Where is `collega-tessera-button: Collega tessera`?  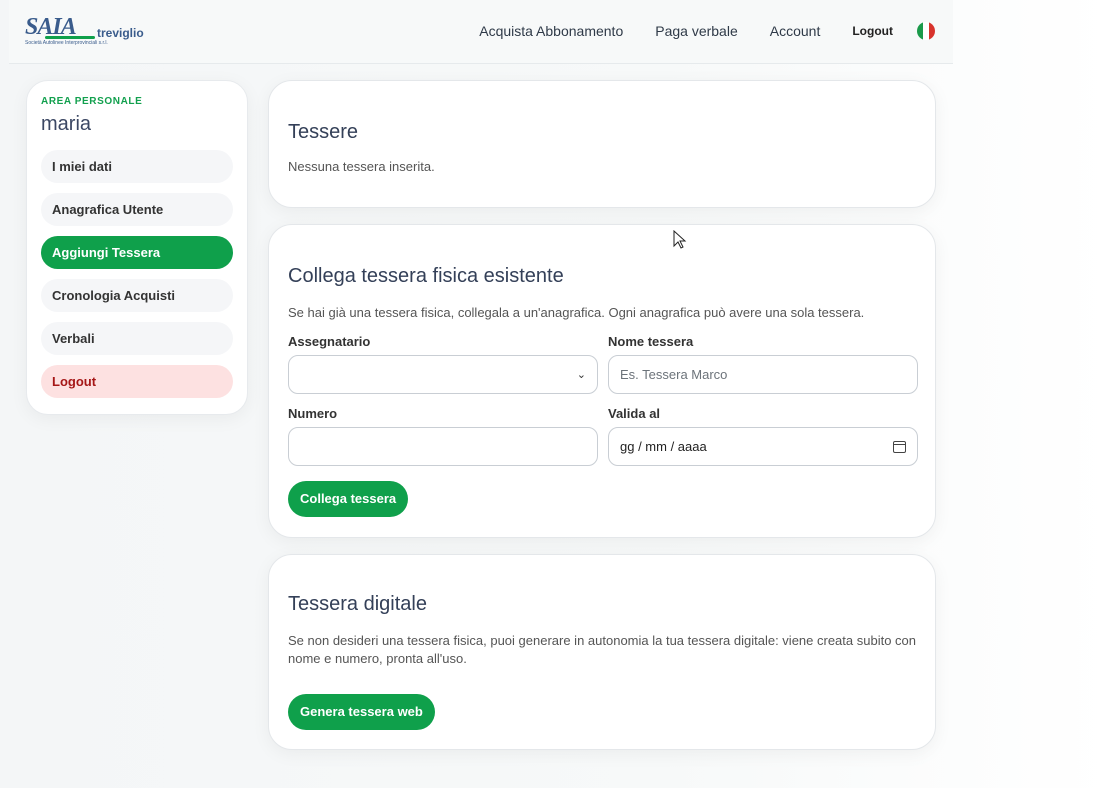 collega-tessera-button: Collega tessera is located at coordinates (348, 499).